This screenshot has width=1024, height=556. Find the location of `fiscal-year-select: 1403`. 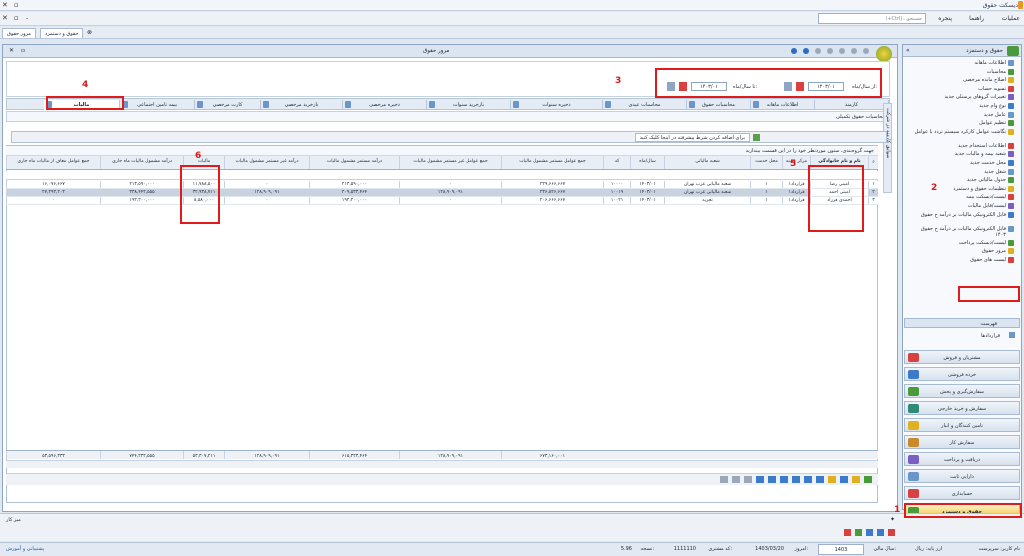

fiscal-year-select: 1403 is located at coordinates (841, 549).